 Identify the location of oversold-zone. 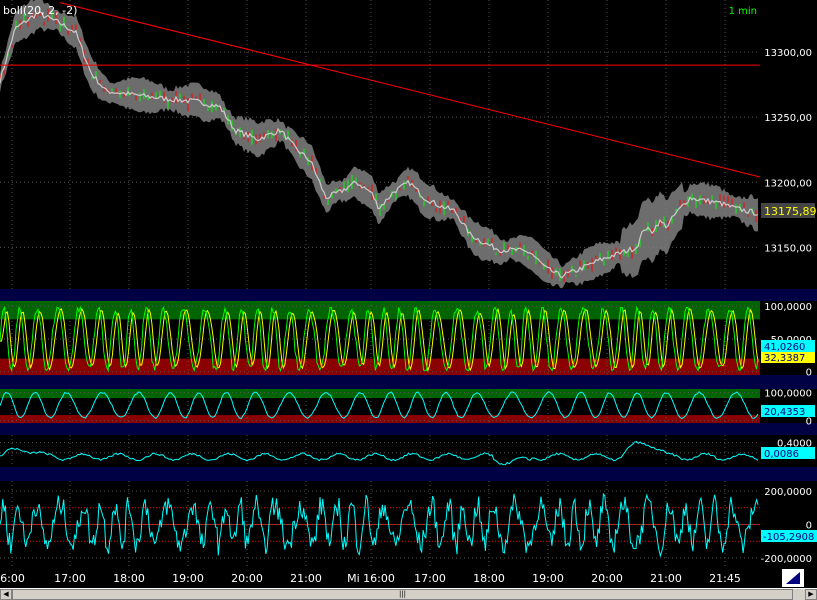
(380, 419).